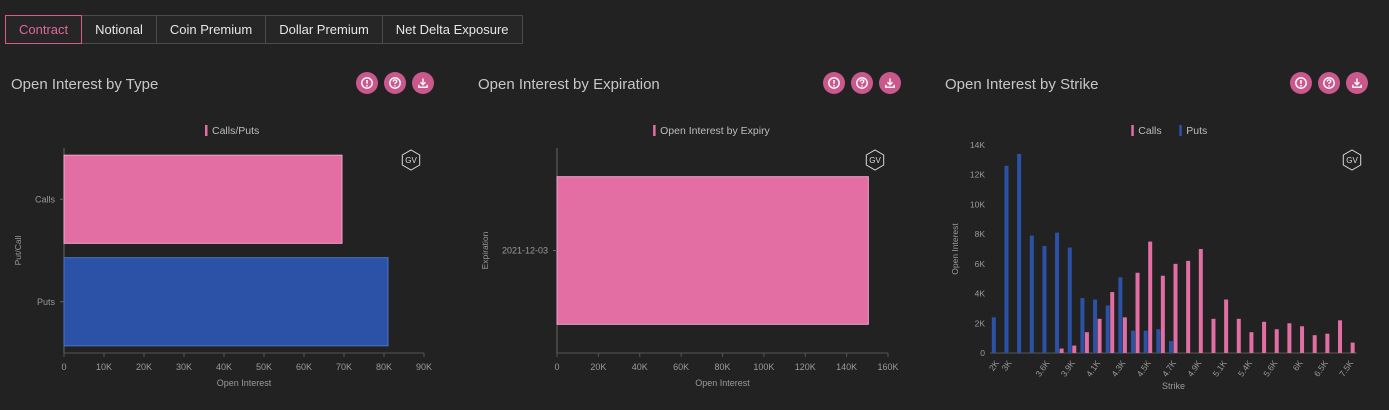 Image resolution: width=1389 pixels, height=410 pixels. Describe the element at coordinates (980, 294) in the screenshot. I see `y-tick-label: 4K` at that location.